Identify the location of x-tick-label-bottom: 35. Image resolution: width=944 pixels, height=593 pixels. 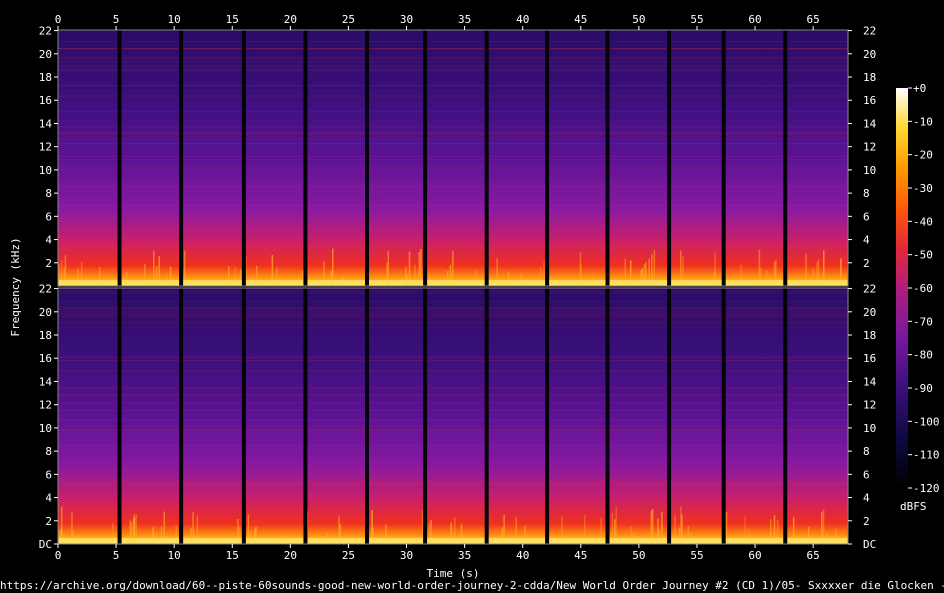
(464, 555).